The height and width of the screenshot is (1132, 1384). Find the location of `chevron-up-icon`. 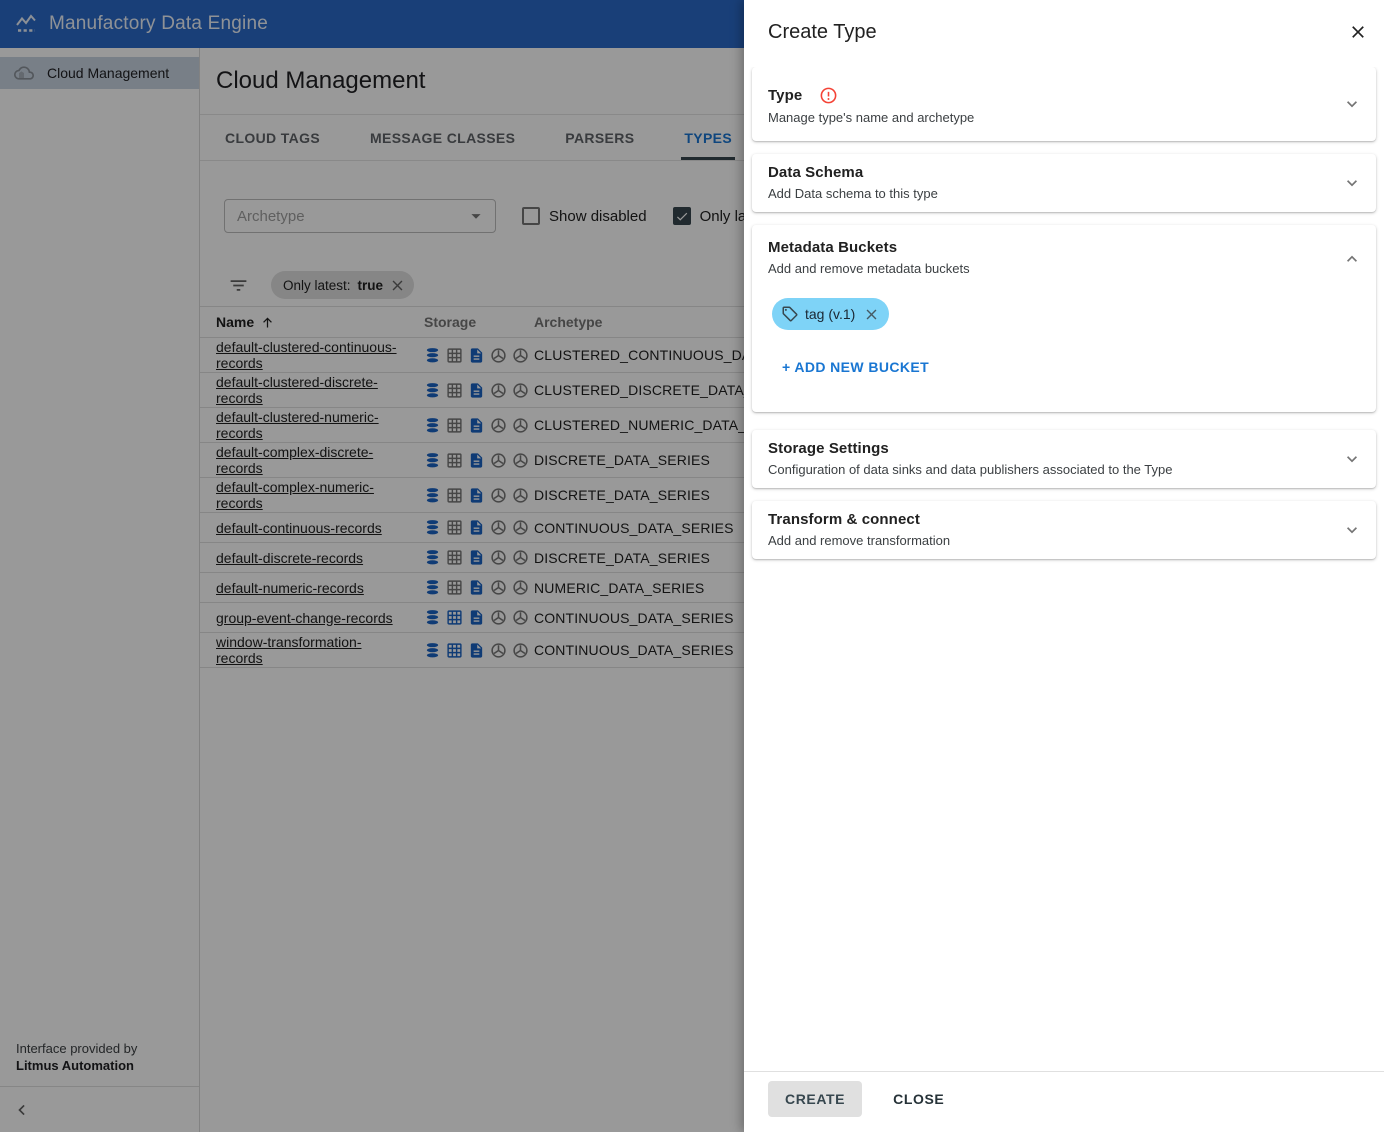

chevron-up-icon is located at coordinates (1352, 259).